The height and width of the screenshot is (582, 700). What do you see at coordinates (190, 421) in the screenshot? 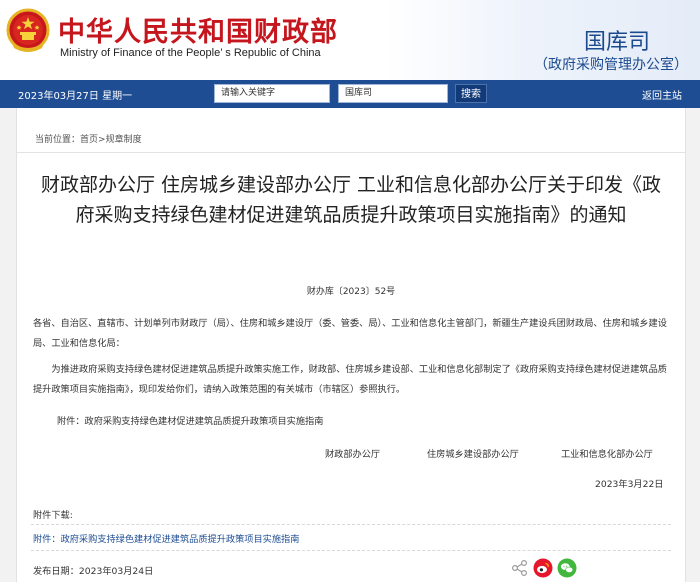
I see `attachment-note: 附件：政府采购支持绿色建材促进建筑品质提升政策项目实施指南` at bounding box center [190, 421].